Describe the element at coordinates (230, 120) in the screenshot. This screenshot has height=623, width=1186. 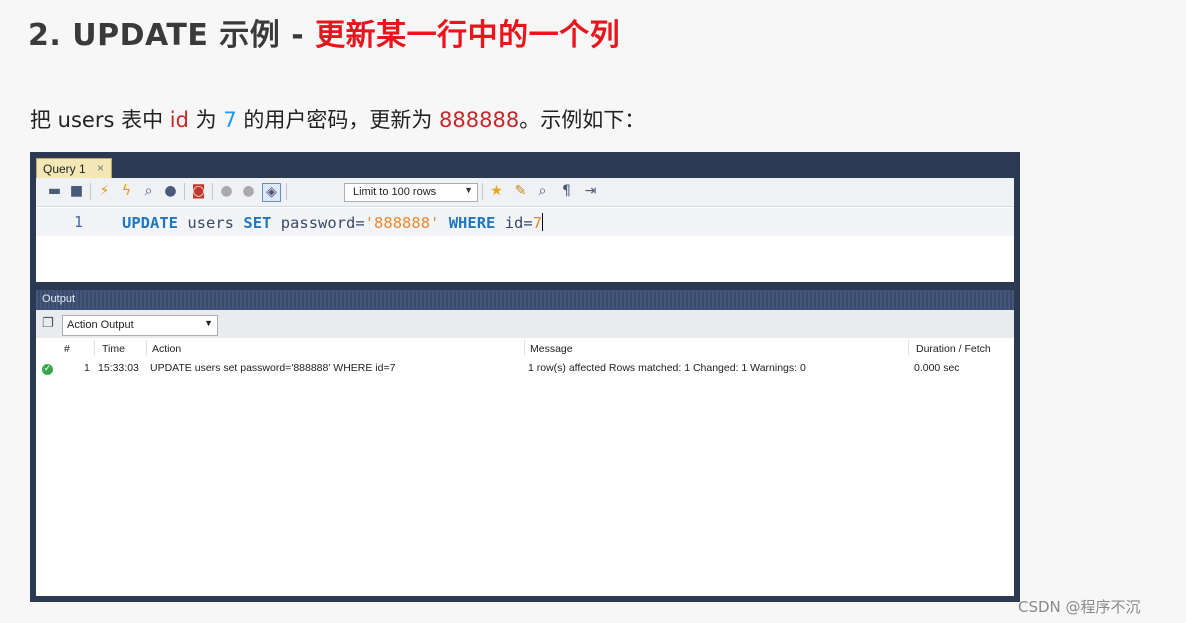
I see `intro-id-value: 7` at that location.